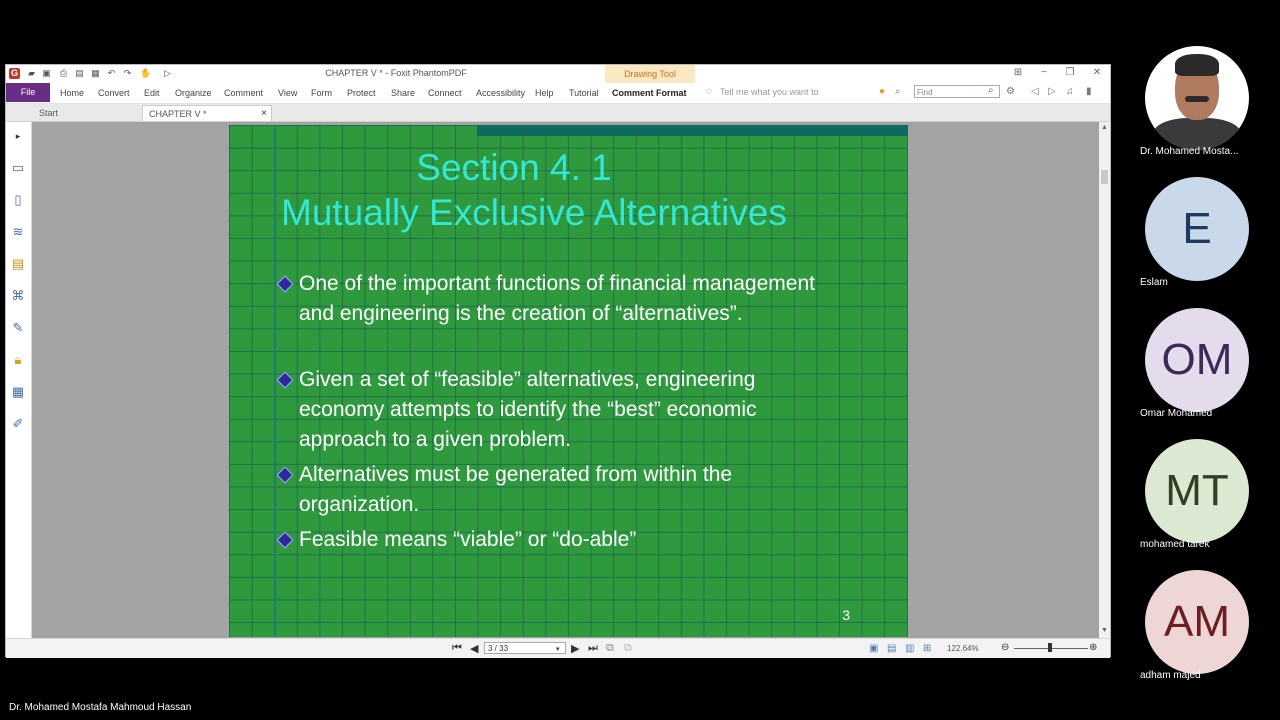  I want to click on bullet-text: Feasible means “viable” or “do-able”, so click(468, 539).